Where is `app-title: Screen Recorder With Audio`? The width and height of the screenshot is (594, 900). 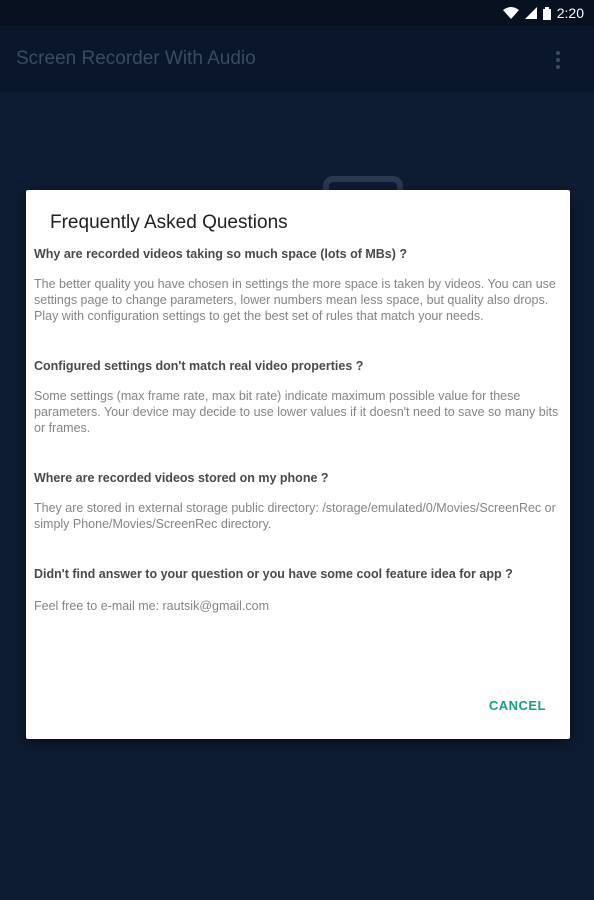 app-title: Screen Recorder With Audio is located at coordinates (136, 58).